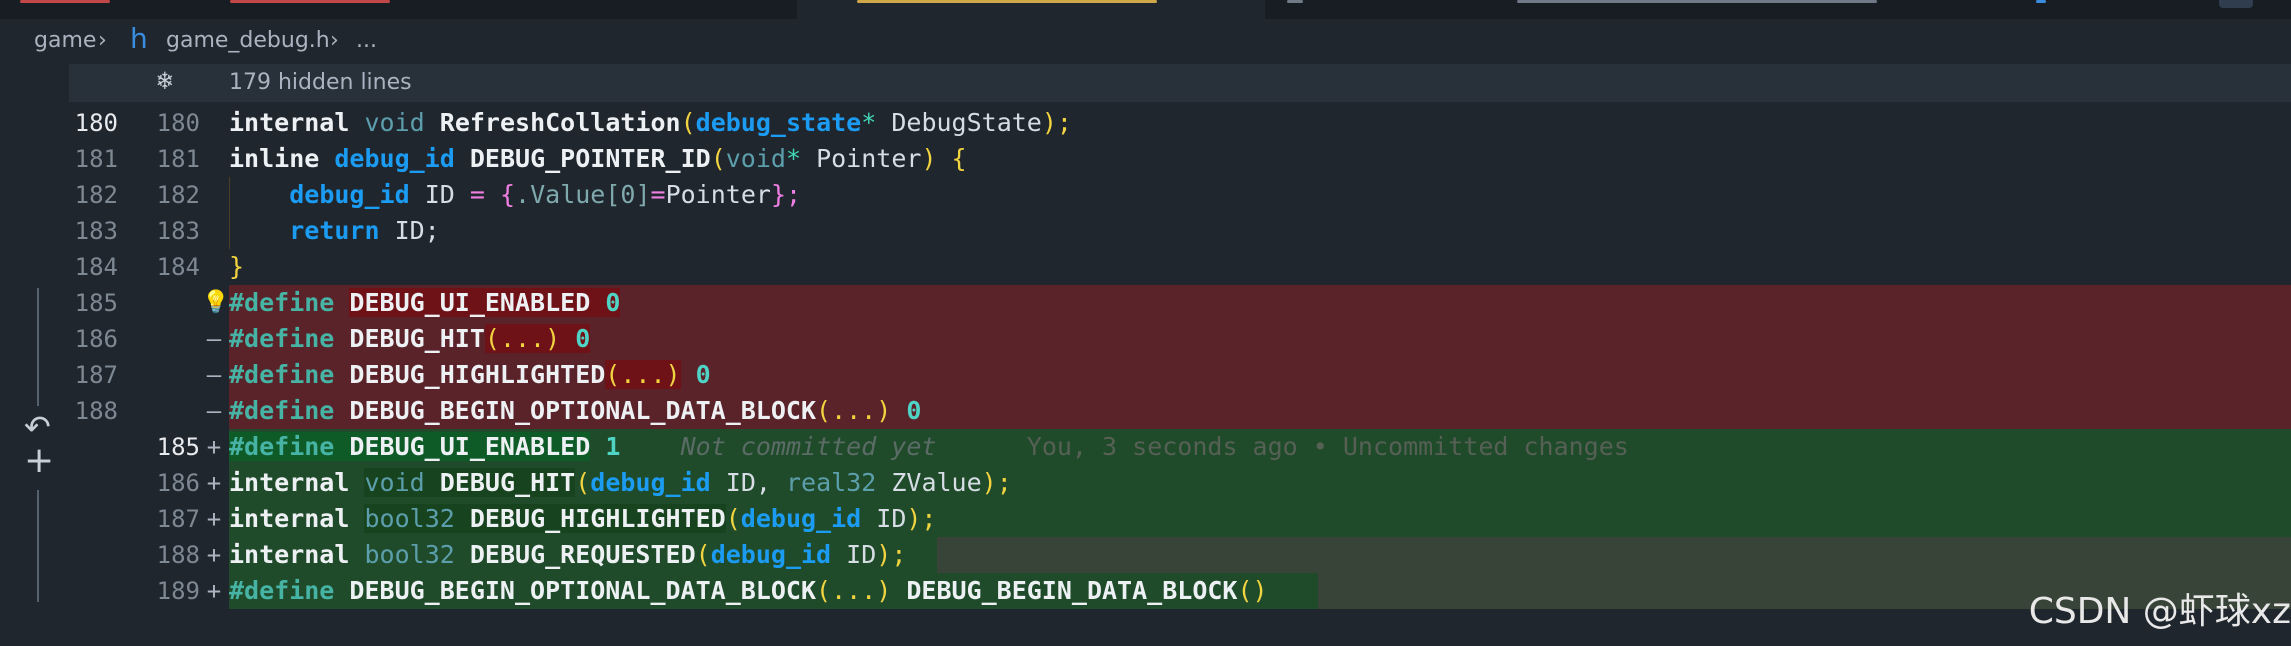  I want to click on old-line-number: 187, so click(96, 375).